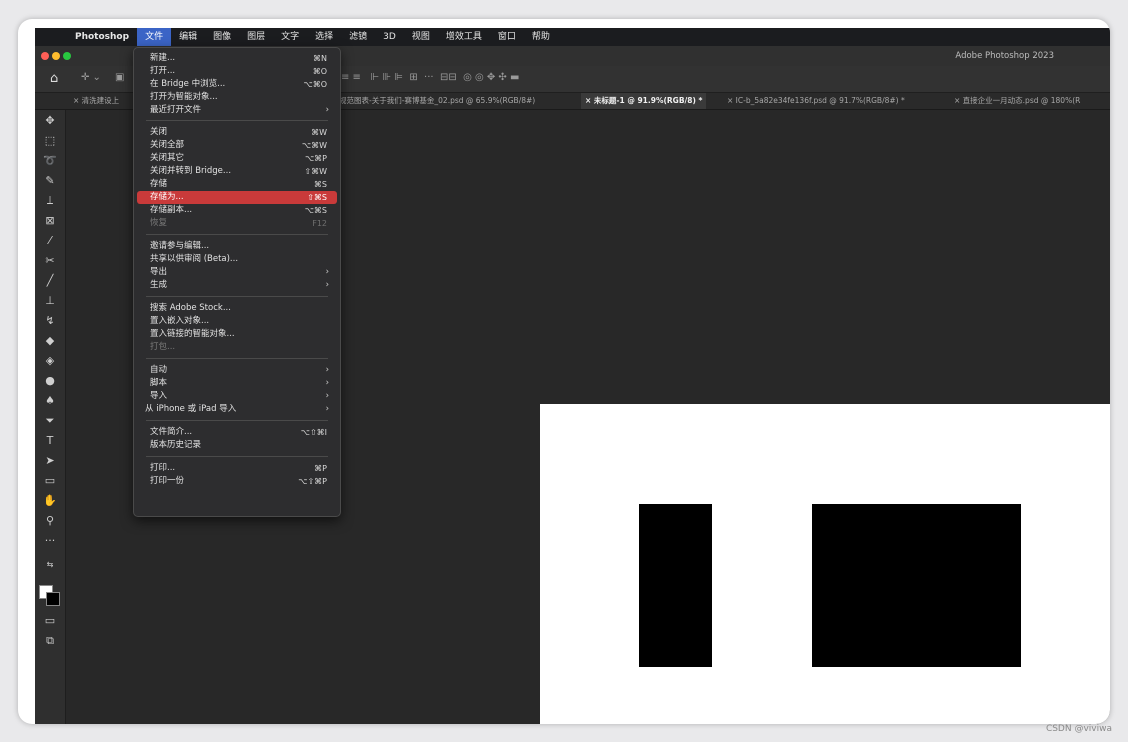 The image size is (1128, 742). What do you see at coordinates (50, 521) in the screenshot?
I see `zoom-tool-icon: ⚲` at bounding box center [50, 521].